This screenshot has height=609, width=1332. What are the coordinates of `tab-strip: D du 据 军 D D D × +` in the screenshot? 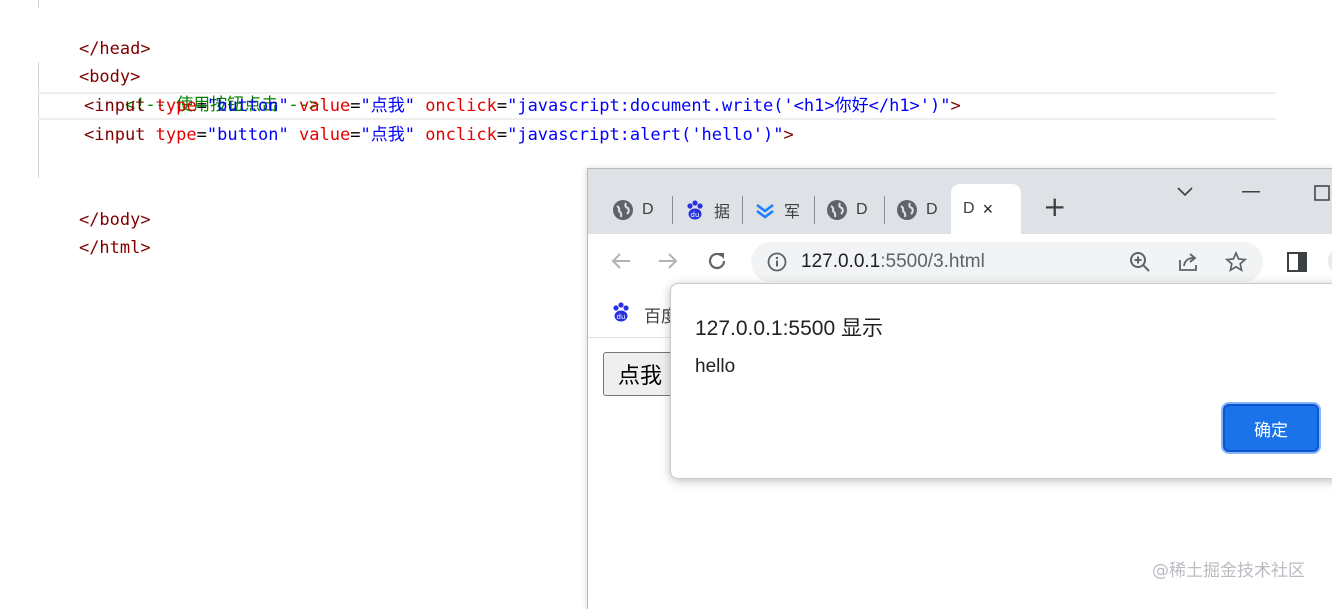 It's located at (960, 201).